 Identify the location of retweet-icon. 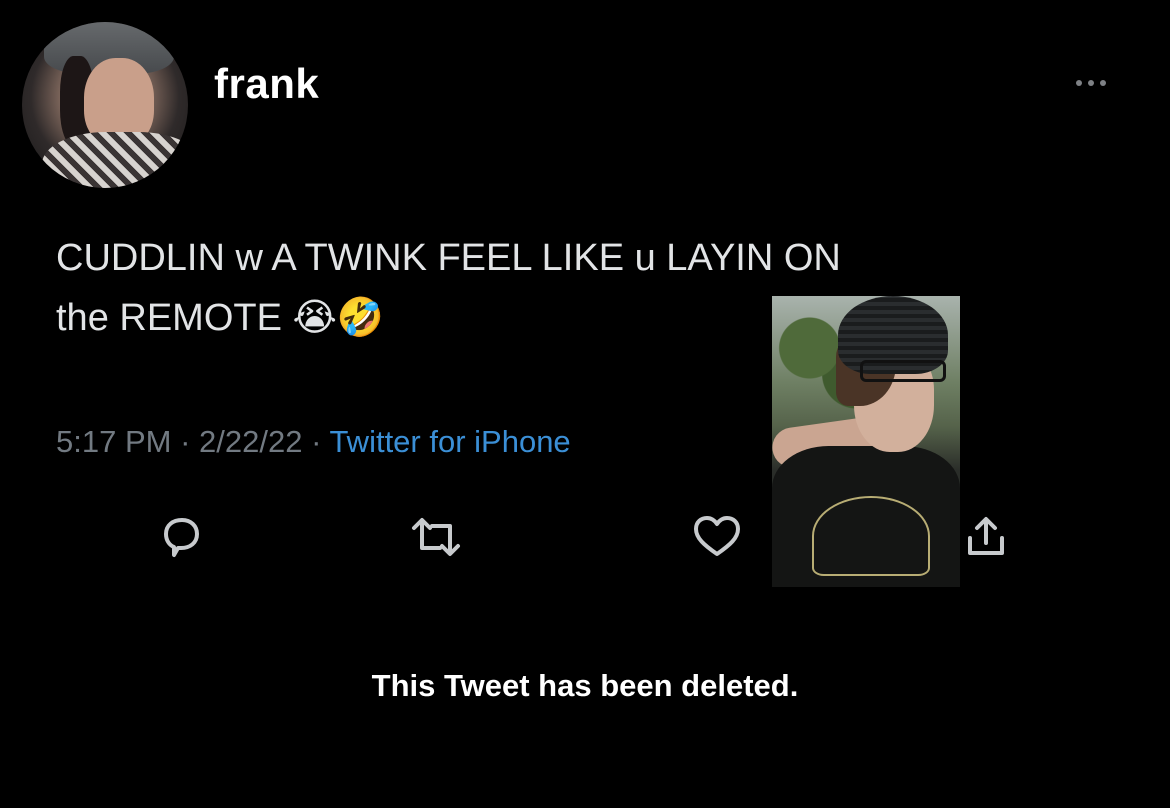
(434, 537).